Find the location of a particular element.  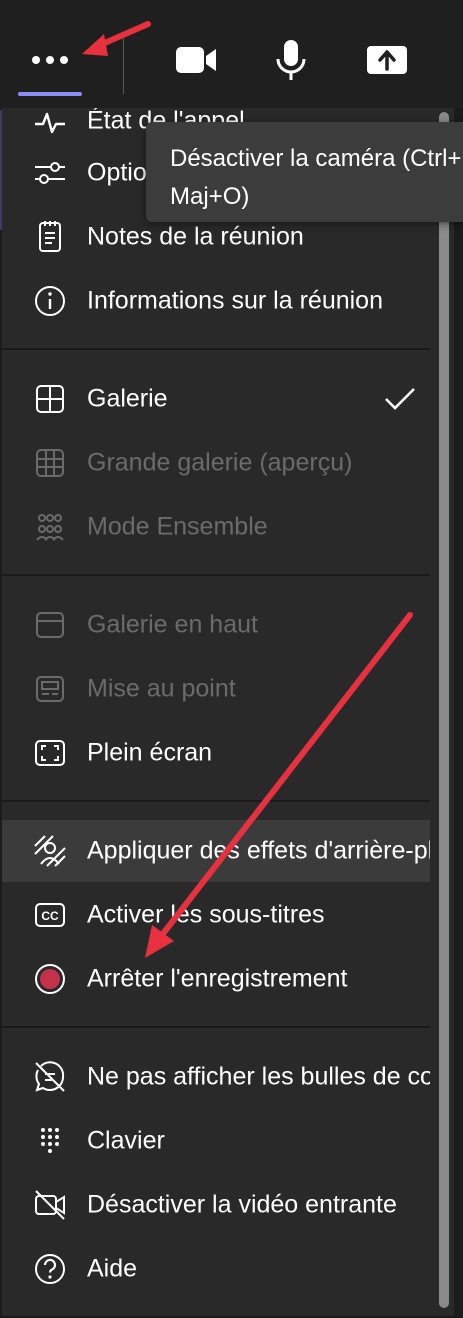

menu-item-label: Désactiver la vidéo entrante is located at coordinates (242, 1204).